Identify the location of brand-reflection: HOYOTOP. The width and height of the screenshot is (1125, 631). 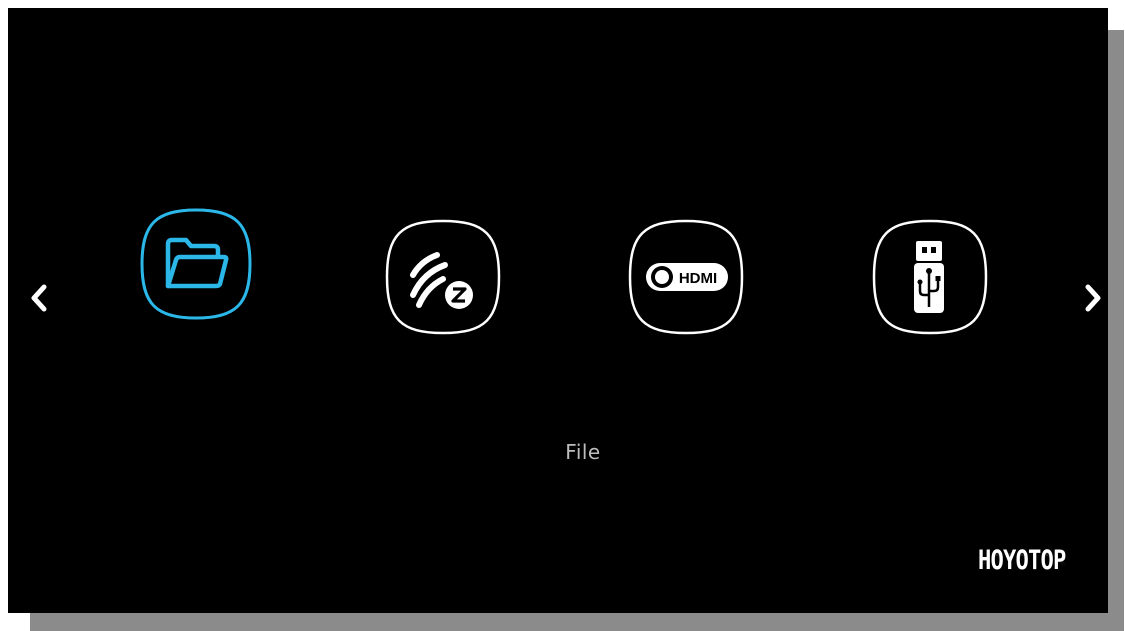
(1022, 561).